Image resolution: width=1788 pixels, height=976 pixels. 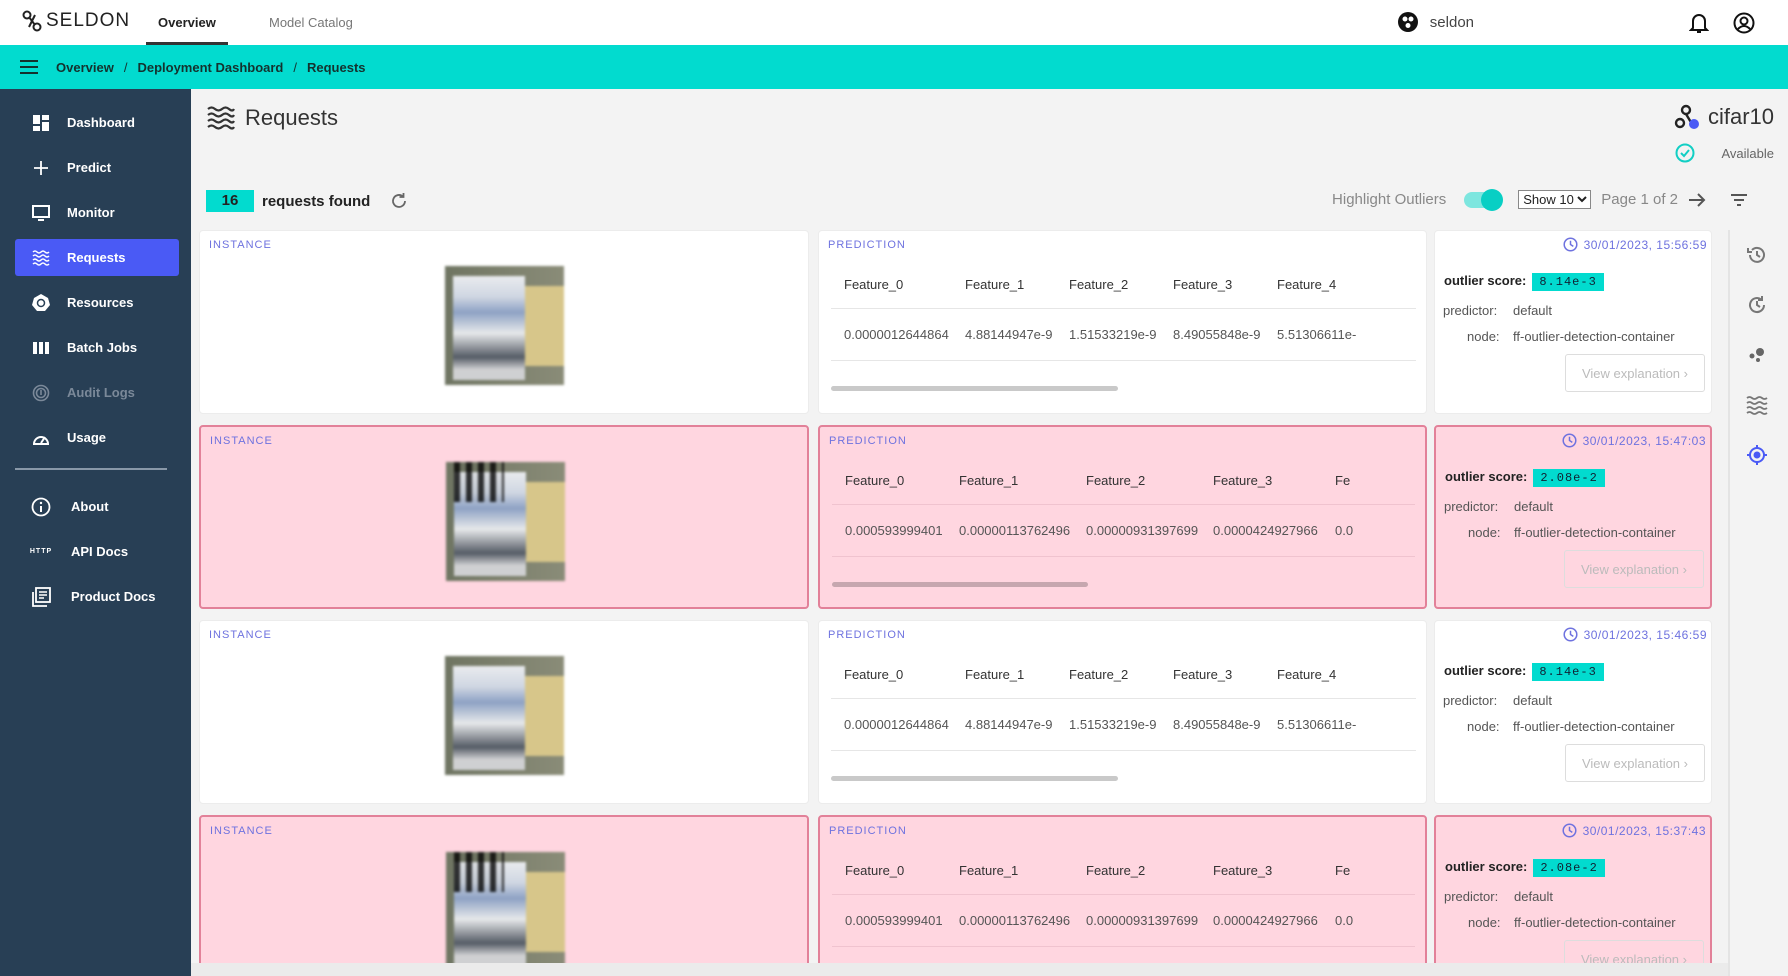 I want to click on menu-icon, so click(x=29, y=67).